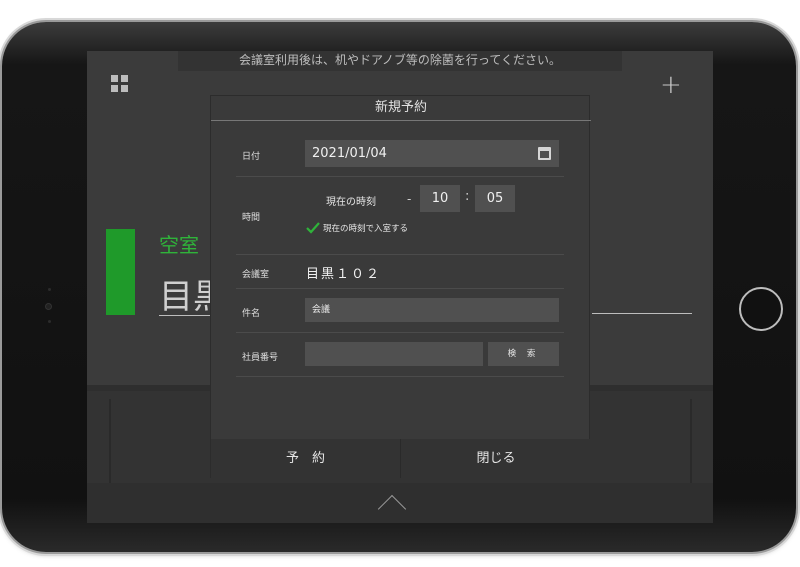  Describe the element at coordinates (544, 153) in the screenshot. I see `calendar-icon` at that location.